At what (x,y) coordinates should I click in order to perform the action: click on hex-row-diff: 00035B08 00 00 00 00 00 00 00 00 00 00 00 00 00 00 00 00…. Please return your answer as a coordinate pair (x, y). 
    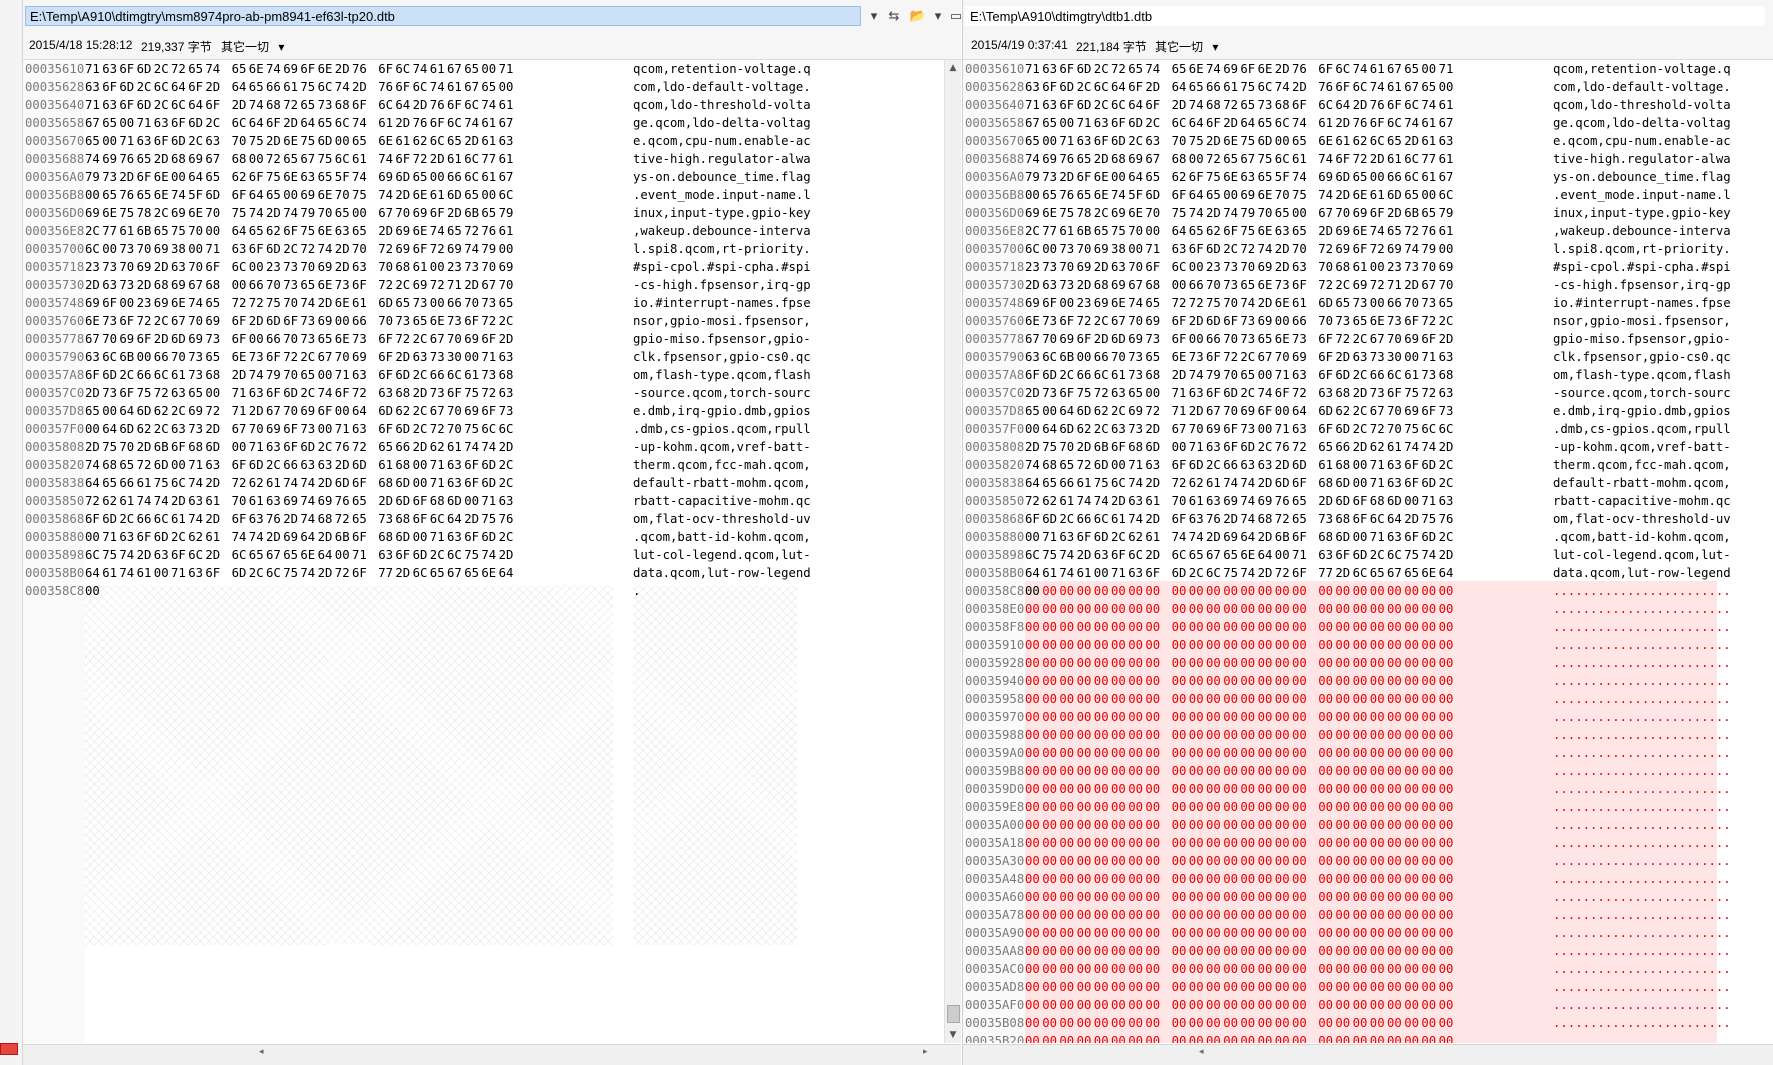
    Looking at the image, I should click on (1368, 1023).